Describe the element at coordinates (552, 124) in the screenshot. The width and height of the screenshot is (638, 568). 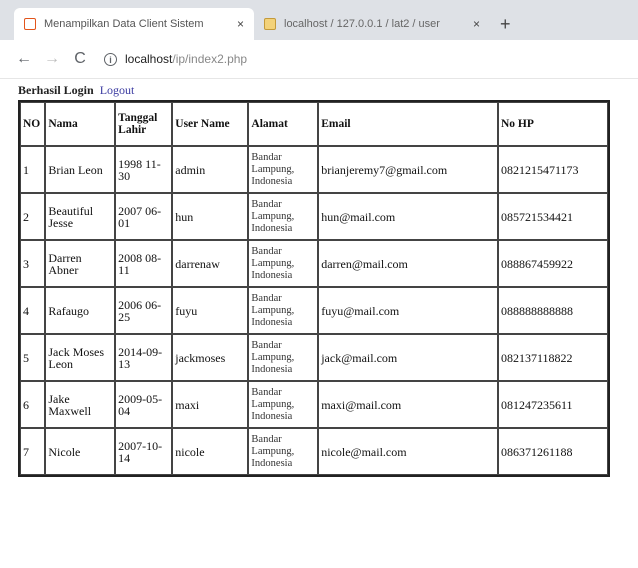
I see `header-no-hp: No HP` at that location.